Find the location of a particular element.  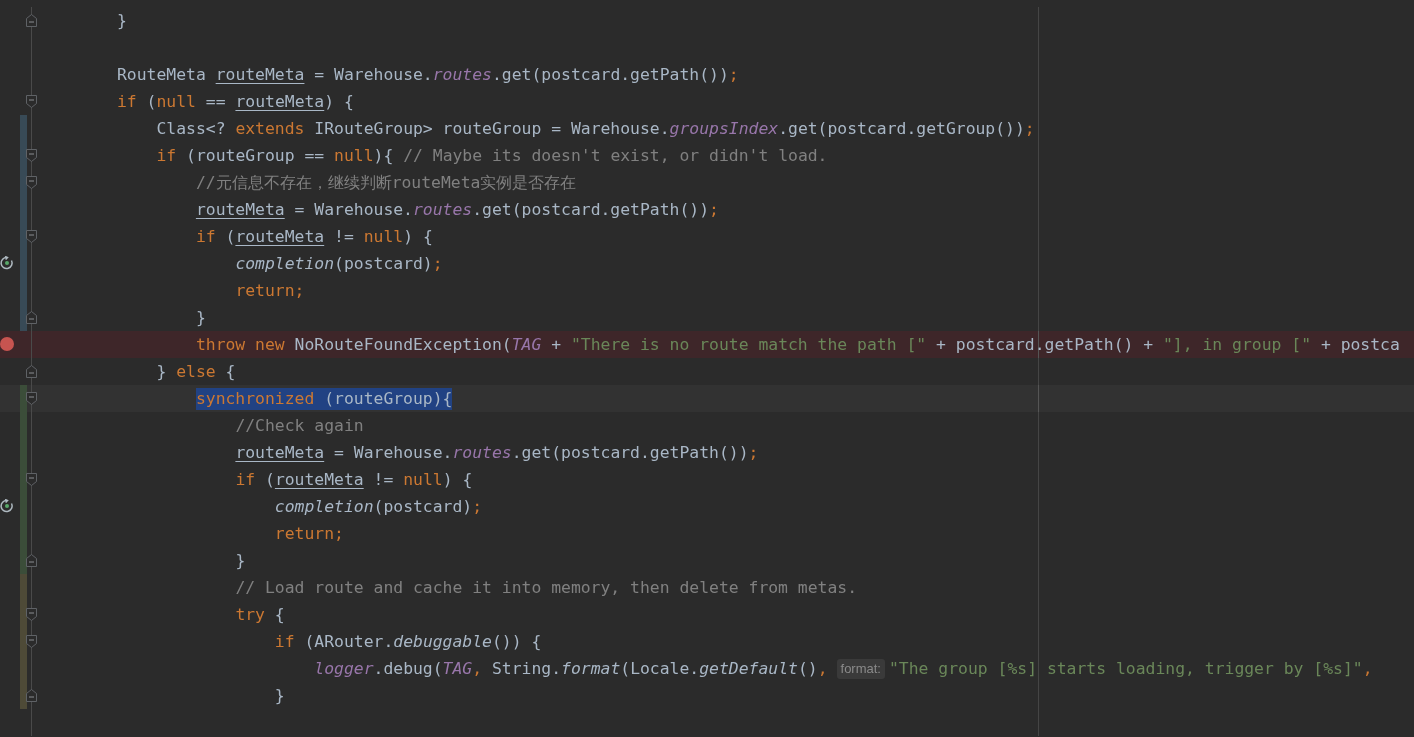

code-text: RouteMeta routeMeta = Warehouse.routes.get(postcard.getPath()); is located at coordinates (427, 74).